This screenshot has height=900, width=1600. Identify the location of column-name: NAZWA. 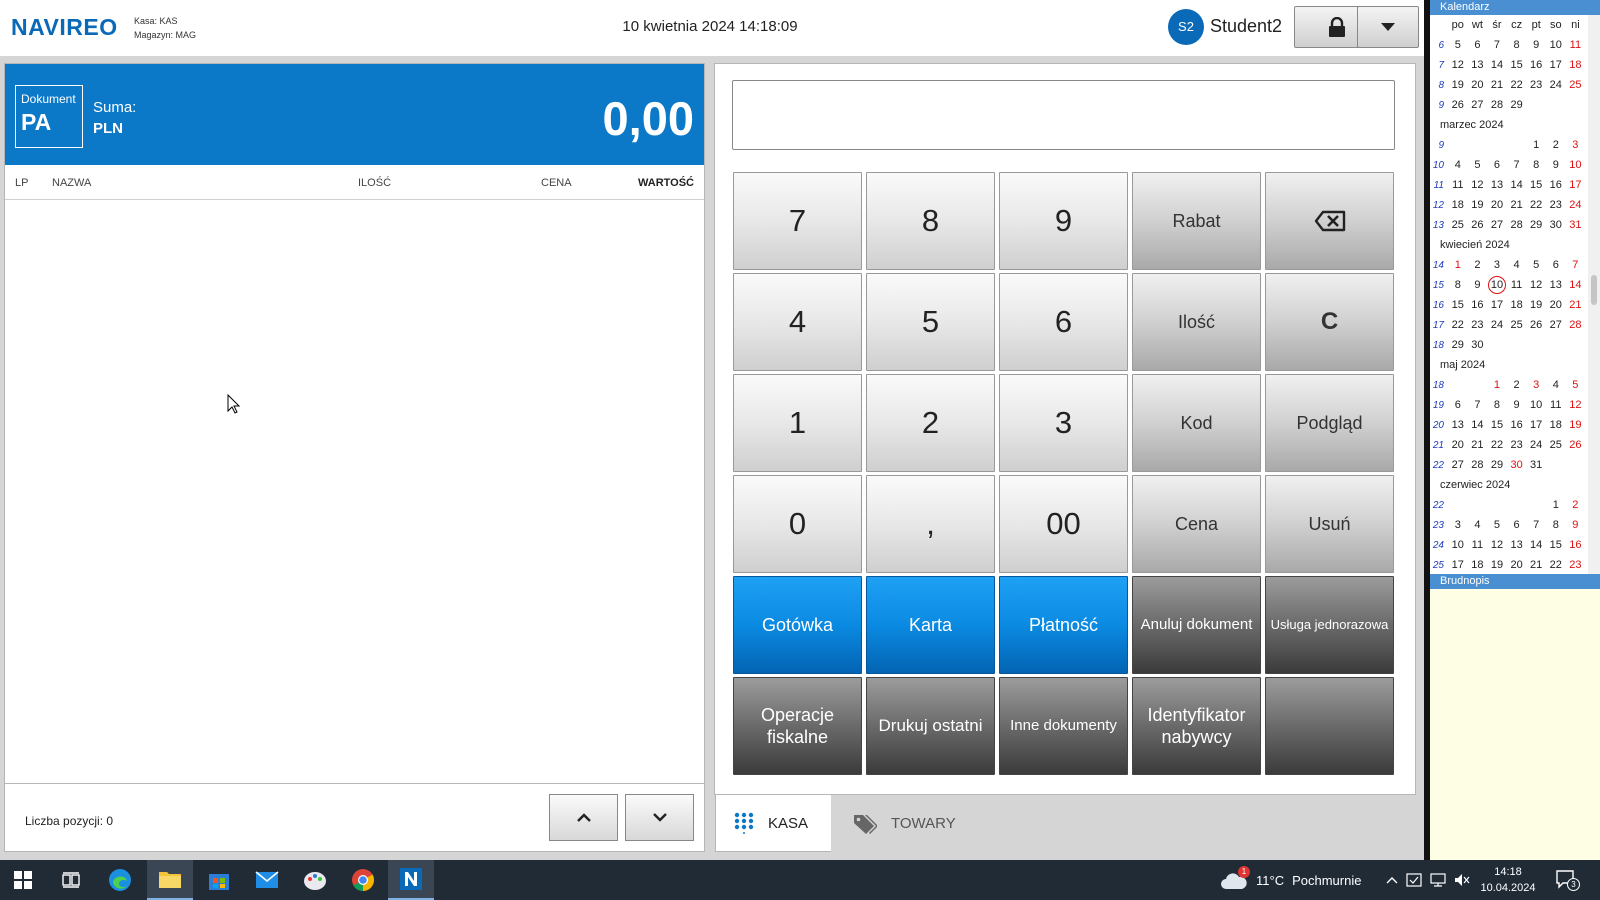
(71, 183).